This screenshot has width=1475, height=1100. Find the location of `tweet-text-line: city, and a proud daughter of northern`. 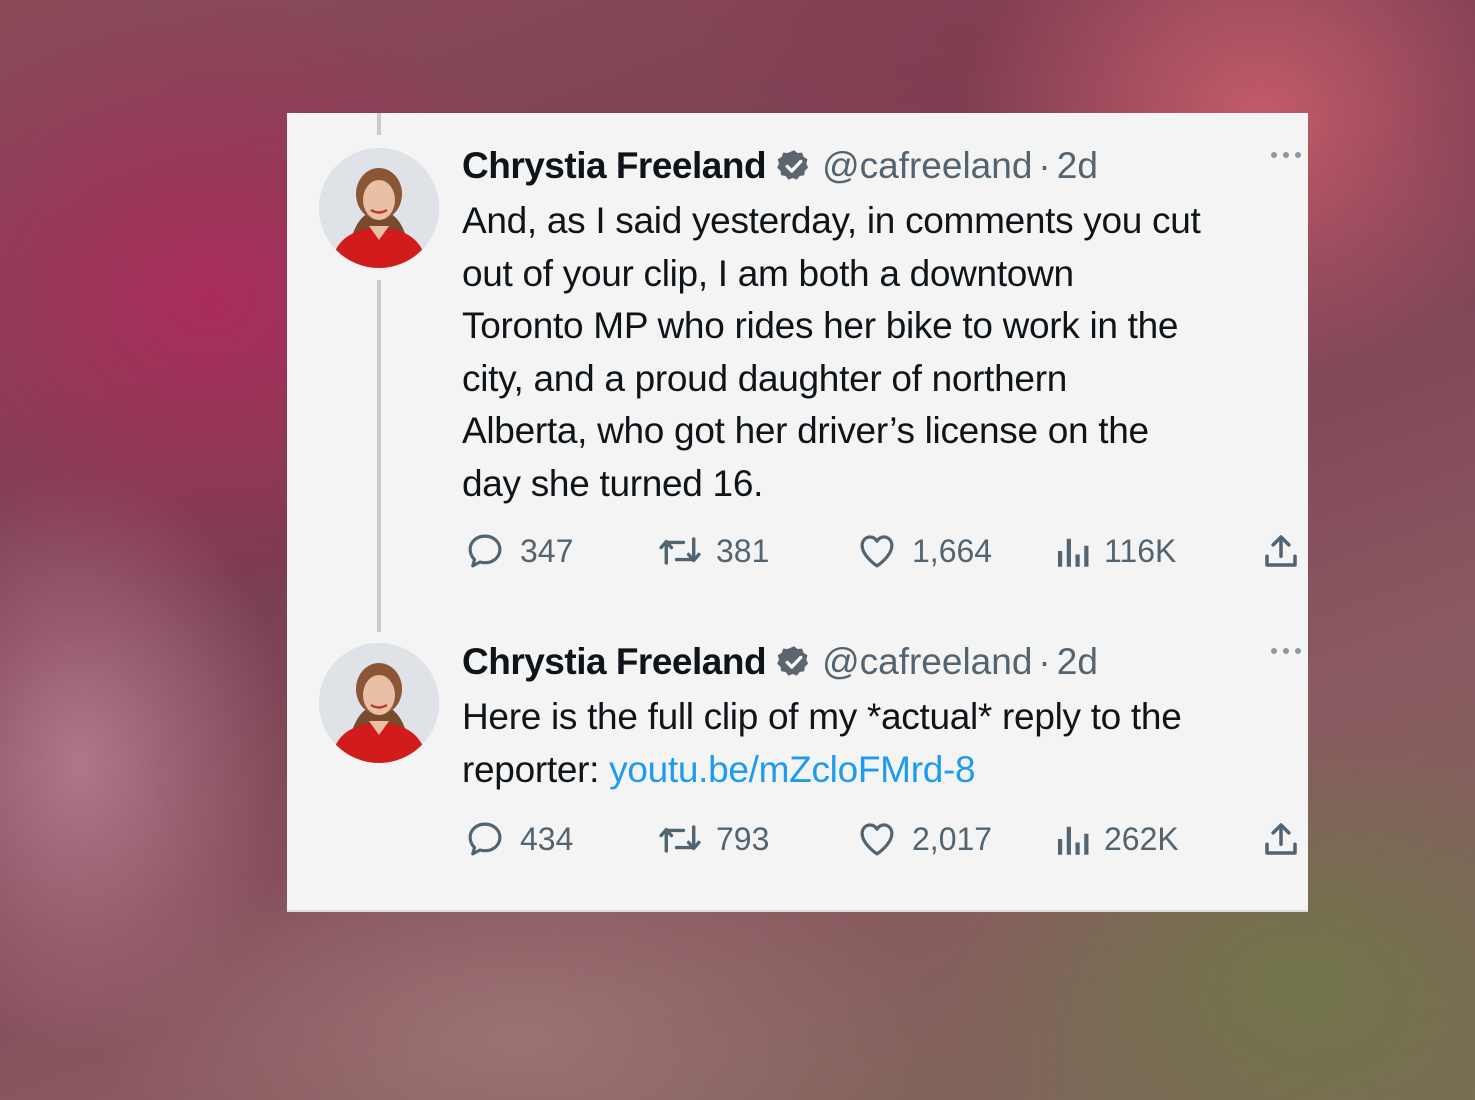

tweet-text-line: city, and a proud daughter of northern is located at coordinates (764, 378).